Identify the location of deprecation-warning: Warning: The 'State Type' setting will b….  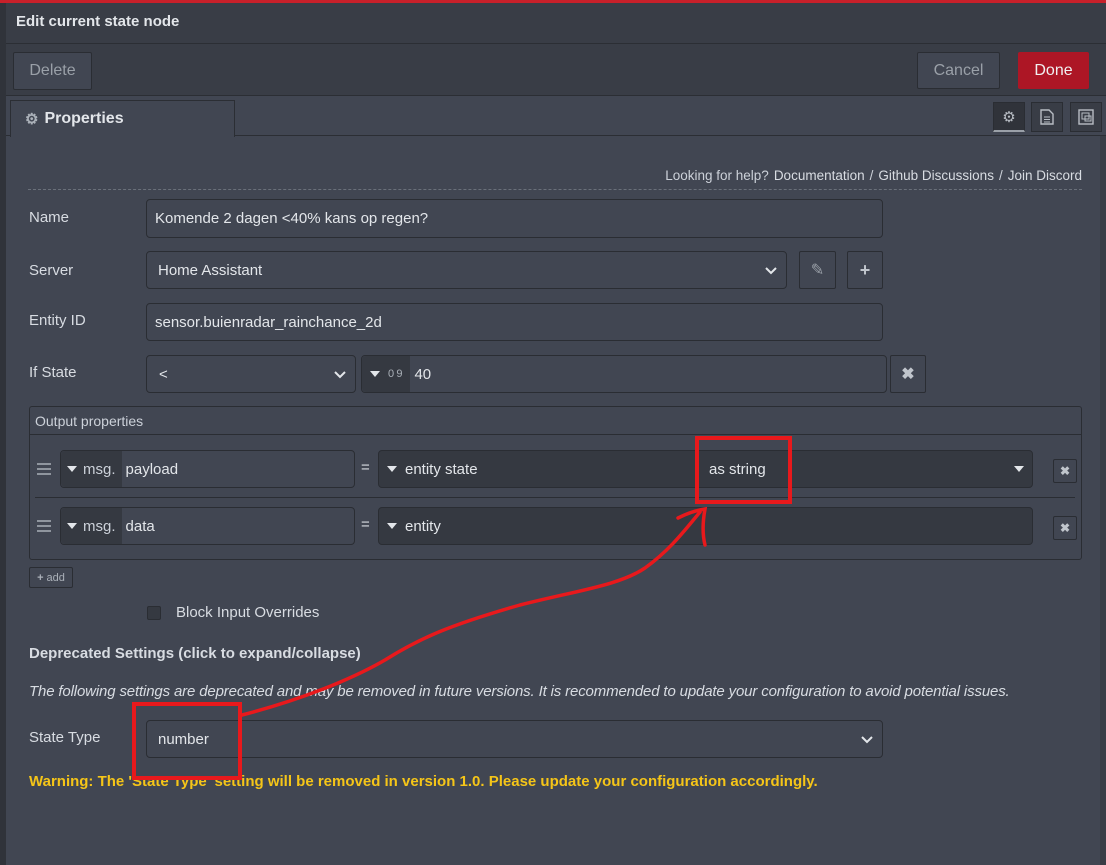
(423, 781).